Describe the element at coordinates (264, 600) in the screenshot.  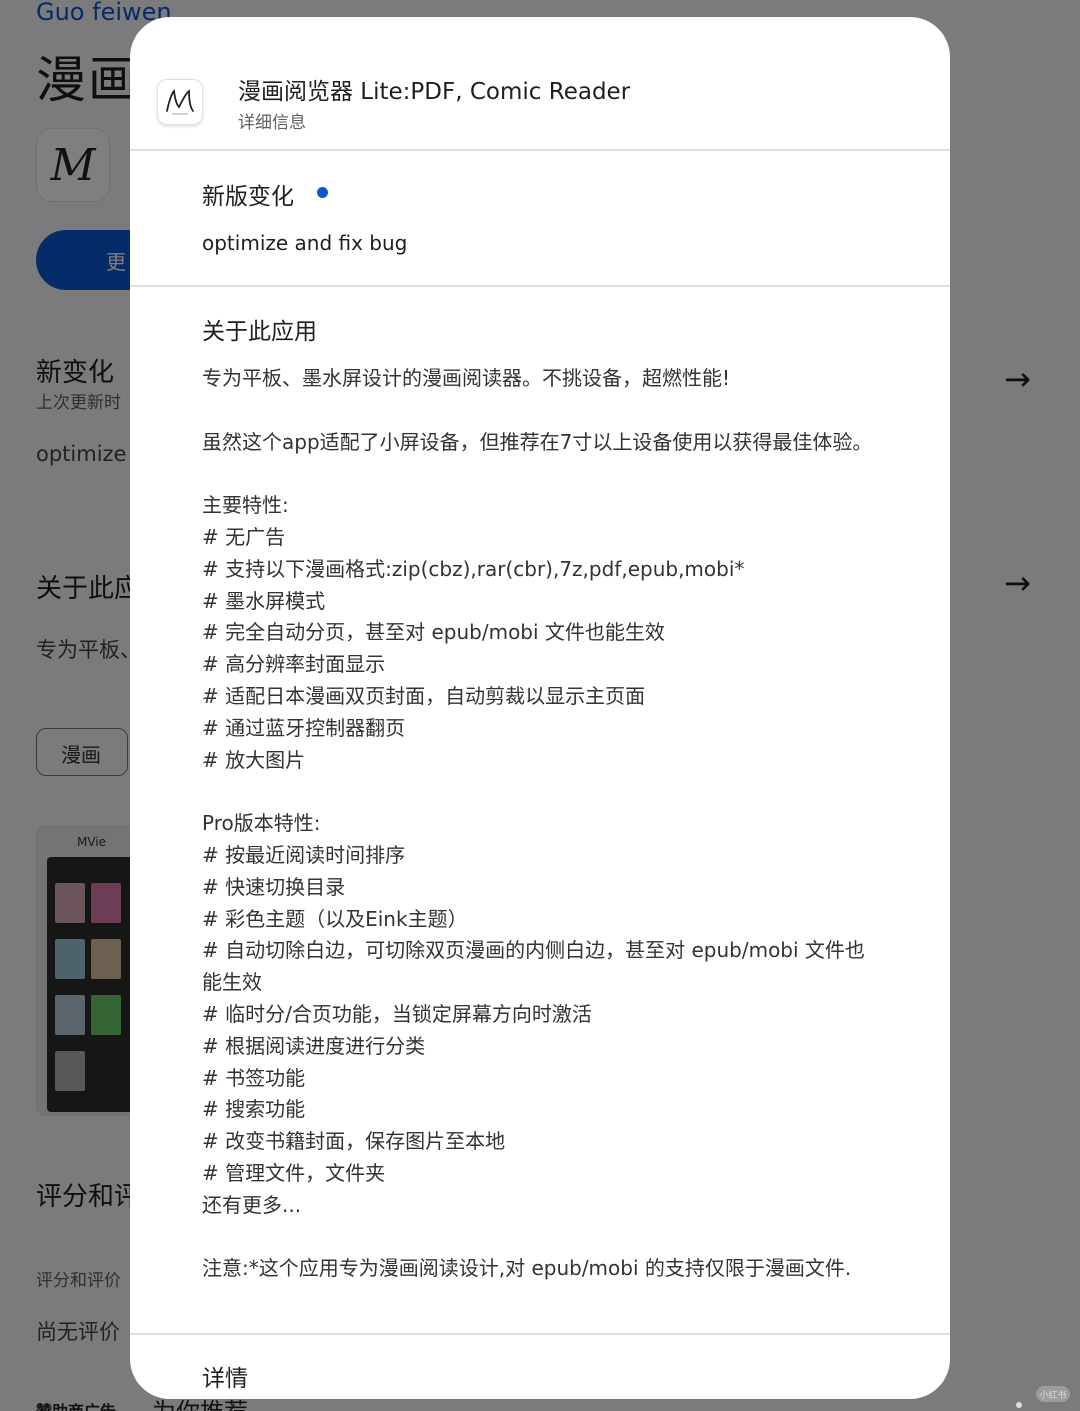
I see `feature-item: # 墨水屏模式` at that location.